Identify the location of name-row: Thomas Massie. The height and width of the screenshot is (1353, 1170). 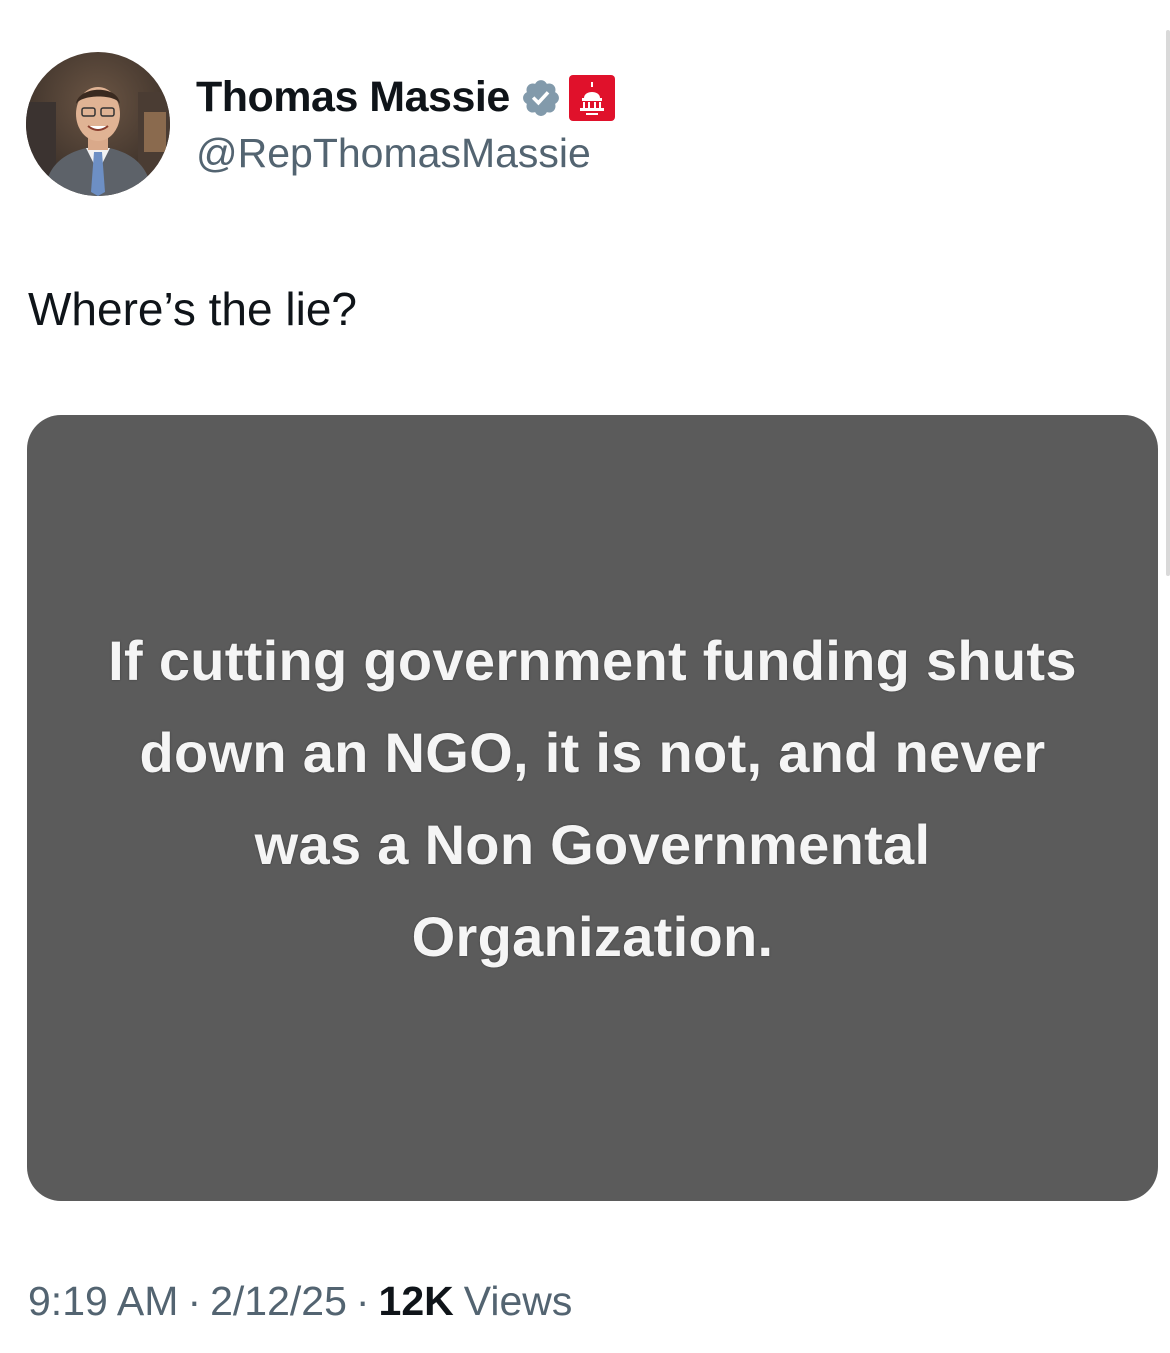
(406, 98).